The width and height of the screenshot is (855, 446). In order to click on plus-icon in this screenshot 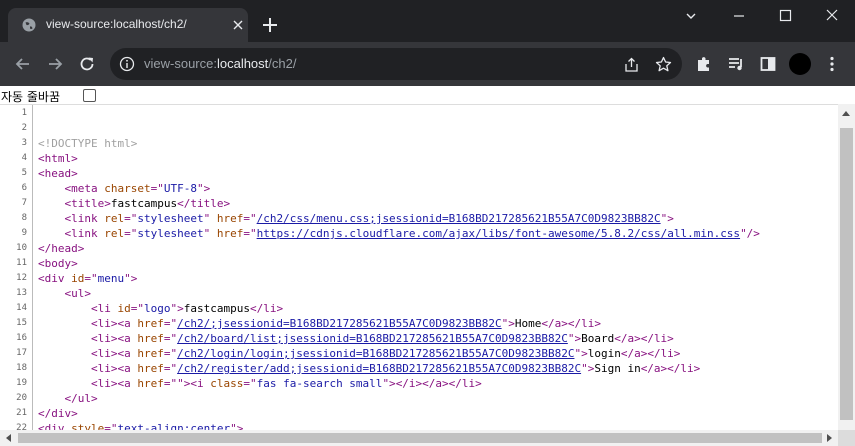, I will do `click(270, 25)`.